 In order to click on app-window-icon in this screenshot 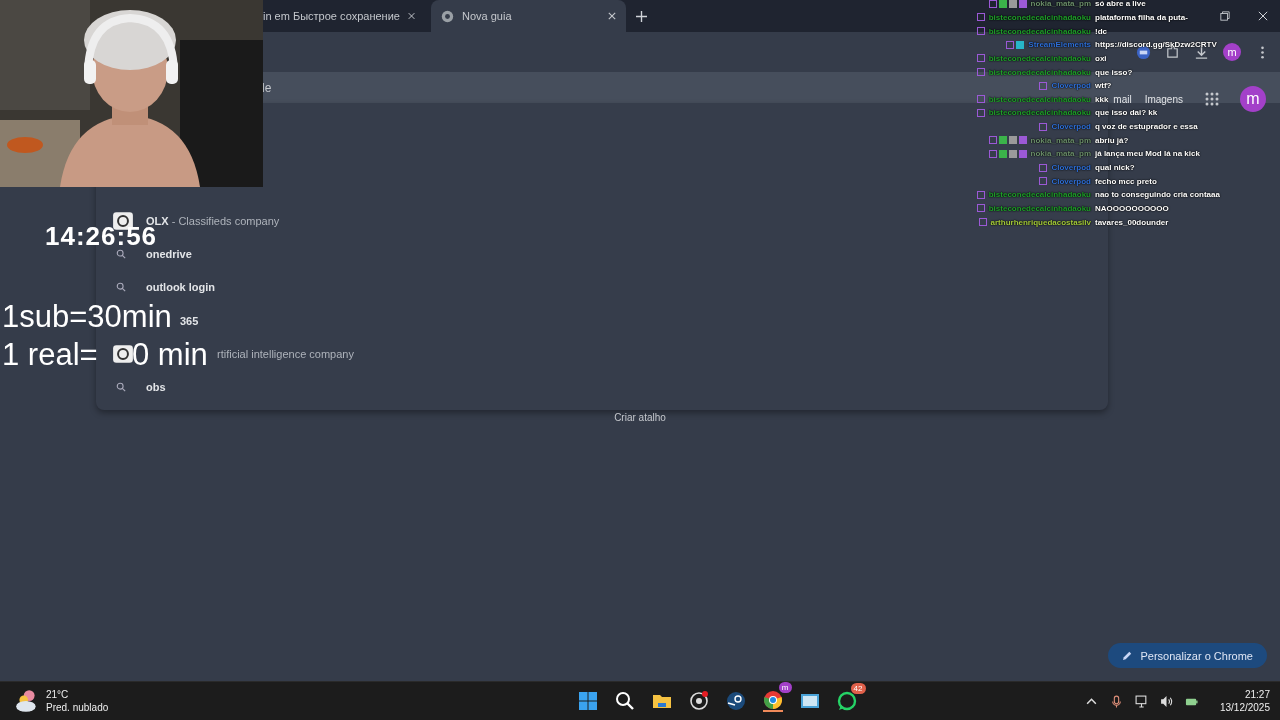, I will do `click(809, 701)`.